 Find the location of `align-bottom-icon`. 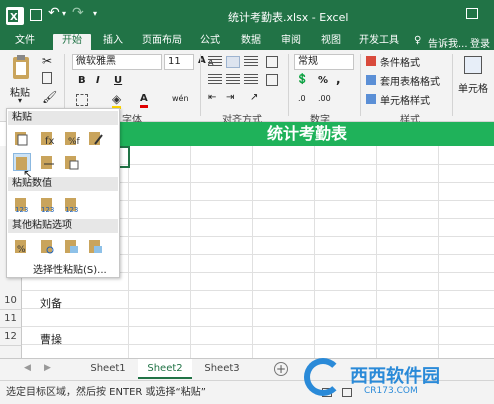

align-bottom-icon is located at coordinates (251, 62).